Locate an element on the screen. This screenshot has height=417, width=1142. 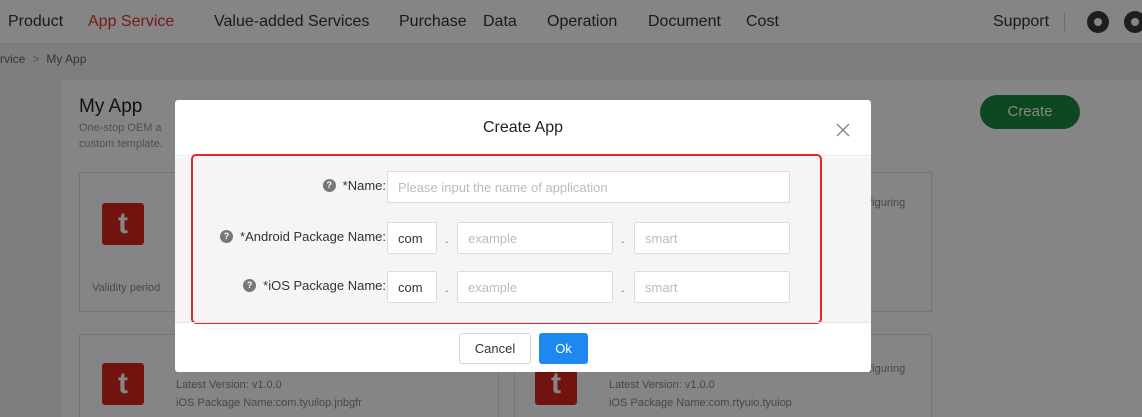
cancel-button: Cancel is located at coordinates (495, 348).